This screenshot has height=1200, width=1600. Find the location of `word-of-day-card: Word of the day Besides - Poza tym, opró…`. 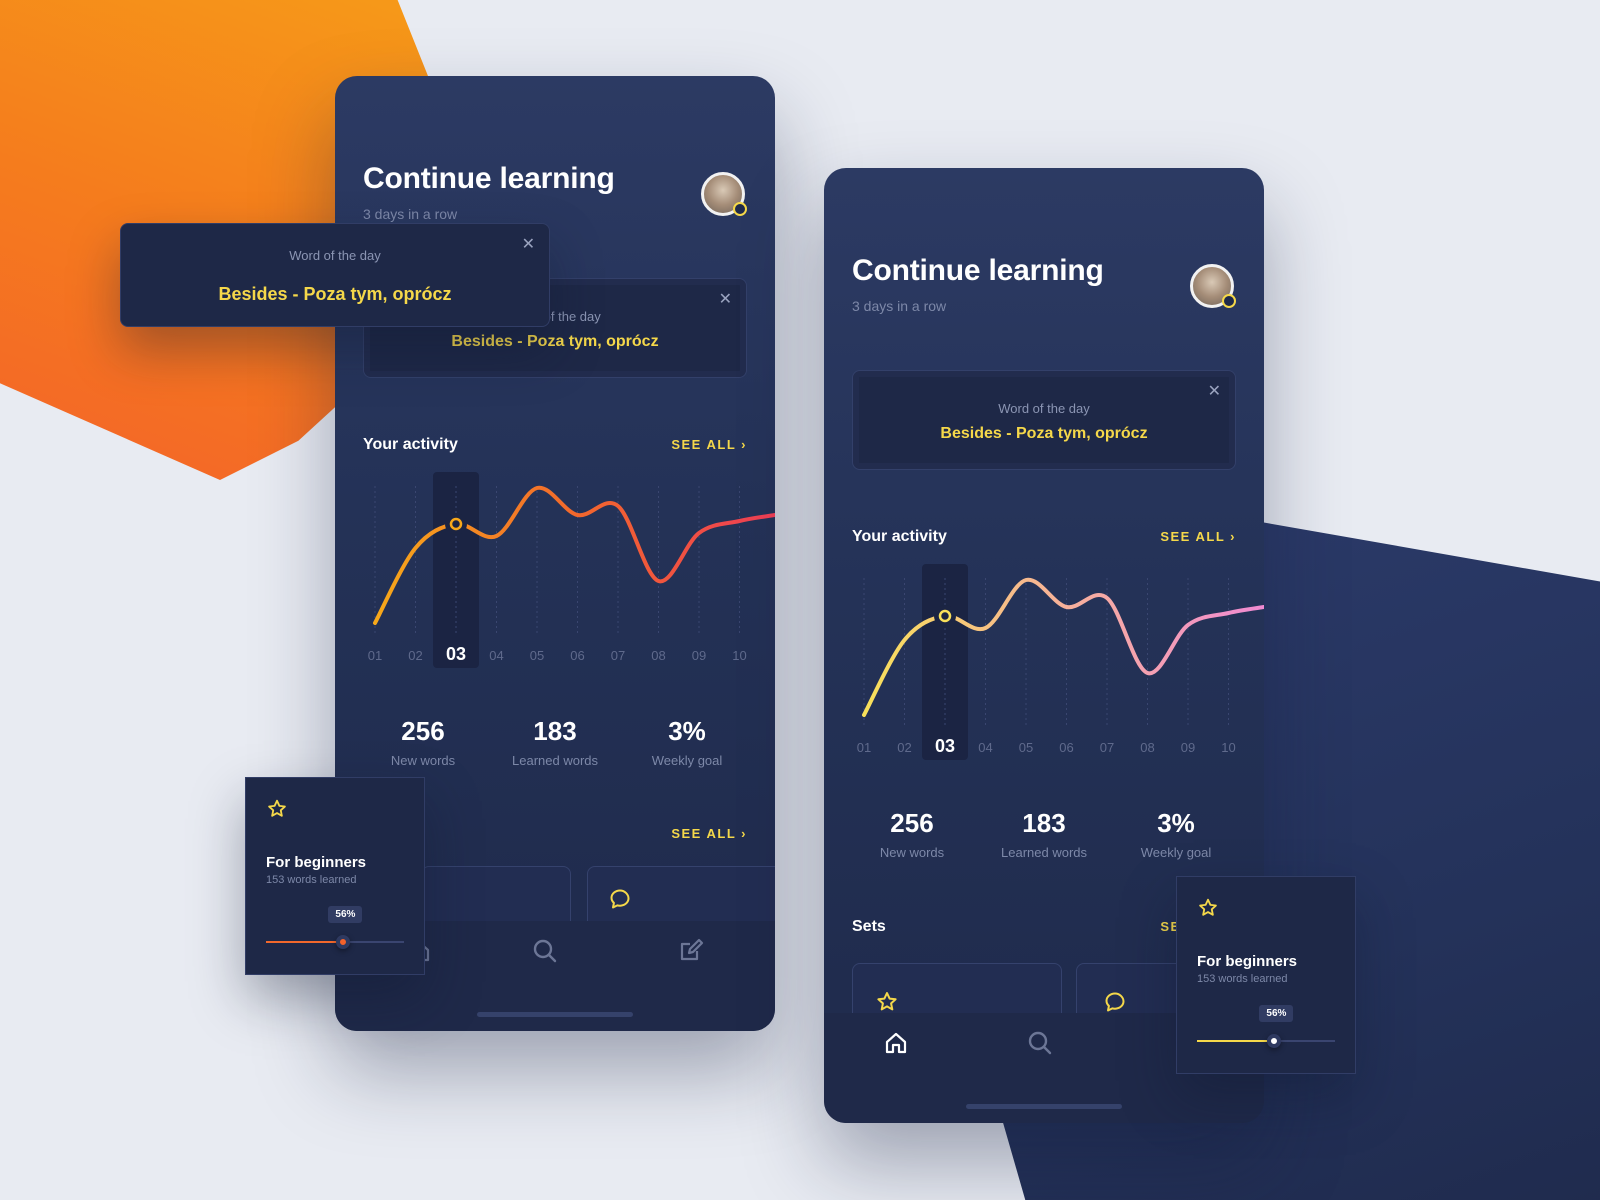

word-of-day-card: Word of the day Besides - Poza tym, opró… is located at coordinates (1044, 420).